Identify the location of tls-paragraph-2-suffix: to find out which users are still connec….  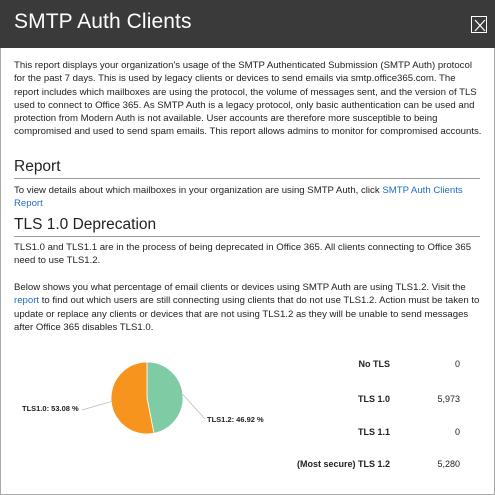
(247, 314).